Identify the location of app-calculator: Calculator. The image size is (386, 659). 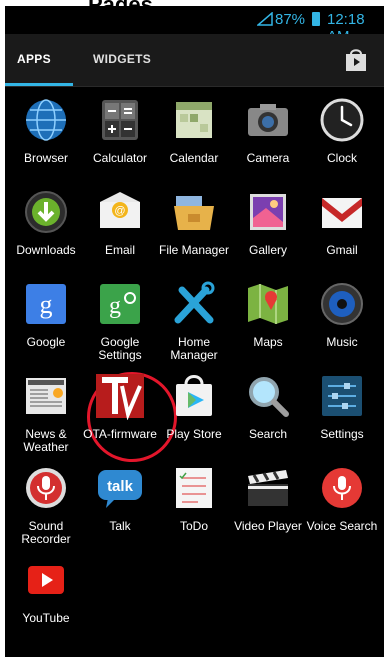
(120, 130).